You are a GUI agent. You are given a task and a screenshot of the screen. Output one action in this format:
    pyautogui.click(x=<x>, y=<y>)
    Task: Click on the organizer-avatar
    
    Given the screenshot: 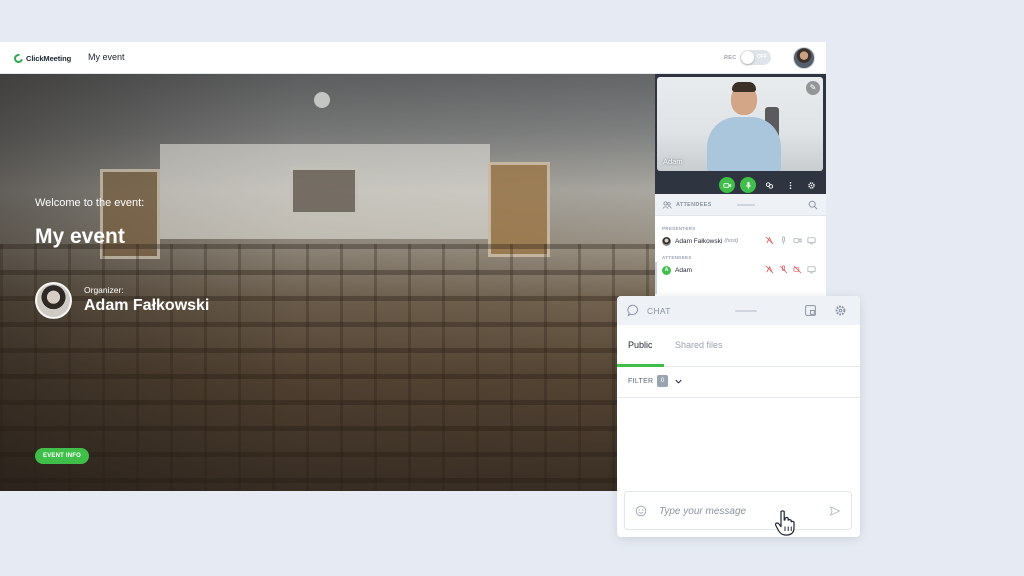 What is the action you would take?
    pyautogui.click(x=53, y=300)
    